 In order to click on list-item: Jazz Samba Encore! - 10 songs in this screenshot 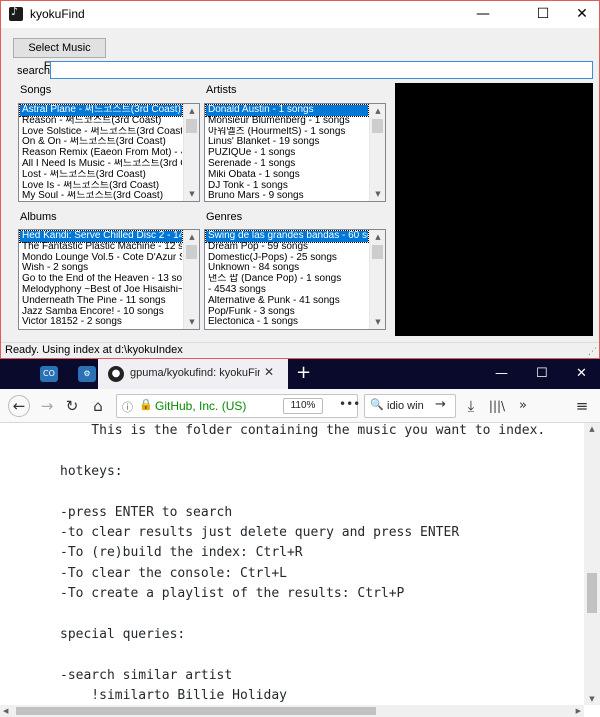, I will do `click(101, 312)`.